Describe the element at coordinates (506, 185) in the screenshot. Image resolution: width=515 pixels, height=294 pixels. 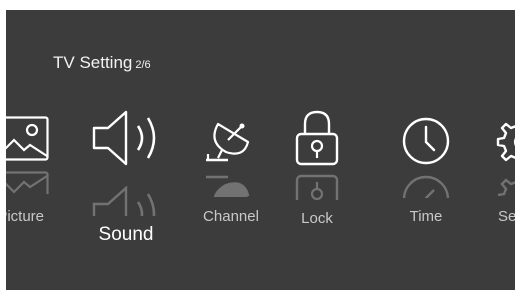
I see `gear-icon-reflection` at that location.